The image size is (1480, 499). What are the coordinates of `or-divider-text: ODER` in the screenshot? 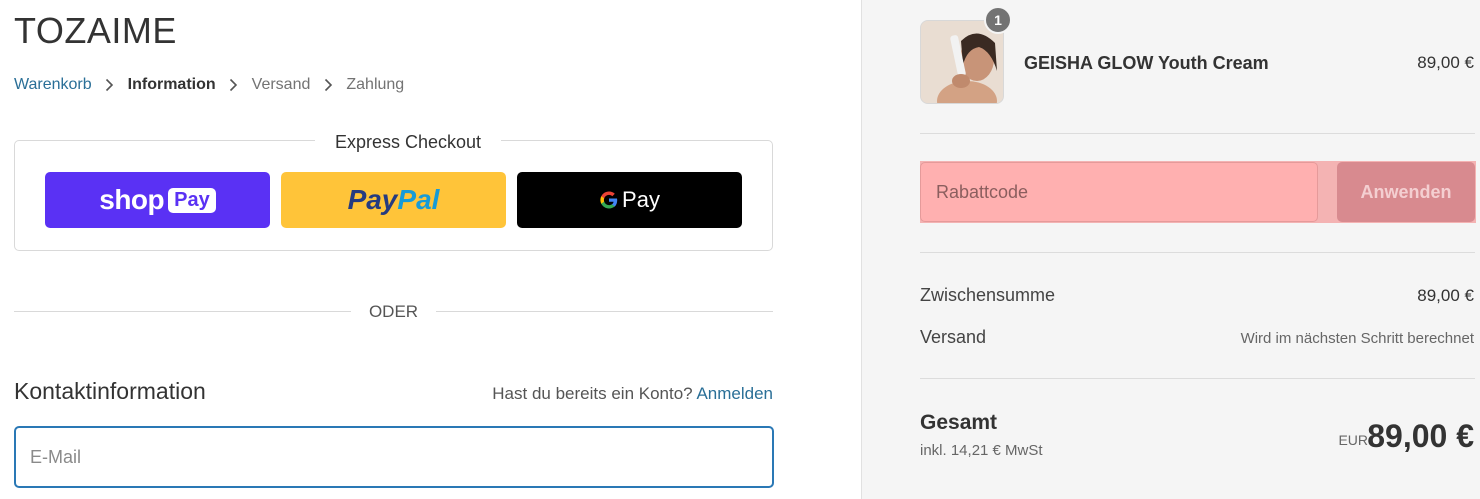 It's located at (393, 311).